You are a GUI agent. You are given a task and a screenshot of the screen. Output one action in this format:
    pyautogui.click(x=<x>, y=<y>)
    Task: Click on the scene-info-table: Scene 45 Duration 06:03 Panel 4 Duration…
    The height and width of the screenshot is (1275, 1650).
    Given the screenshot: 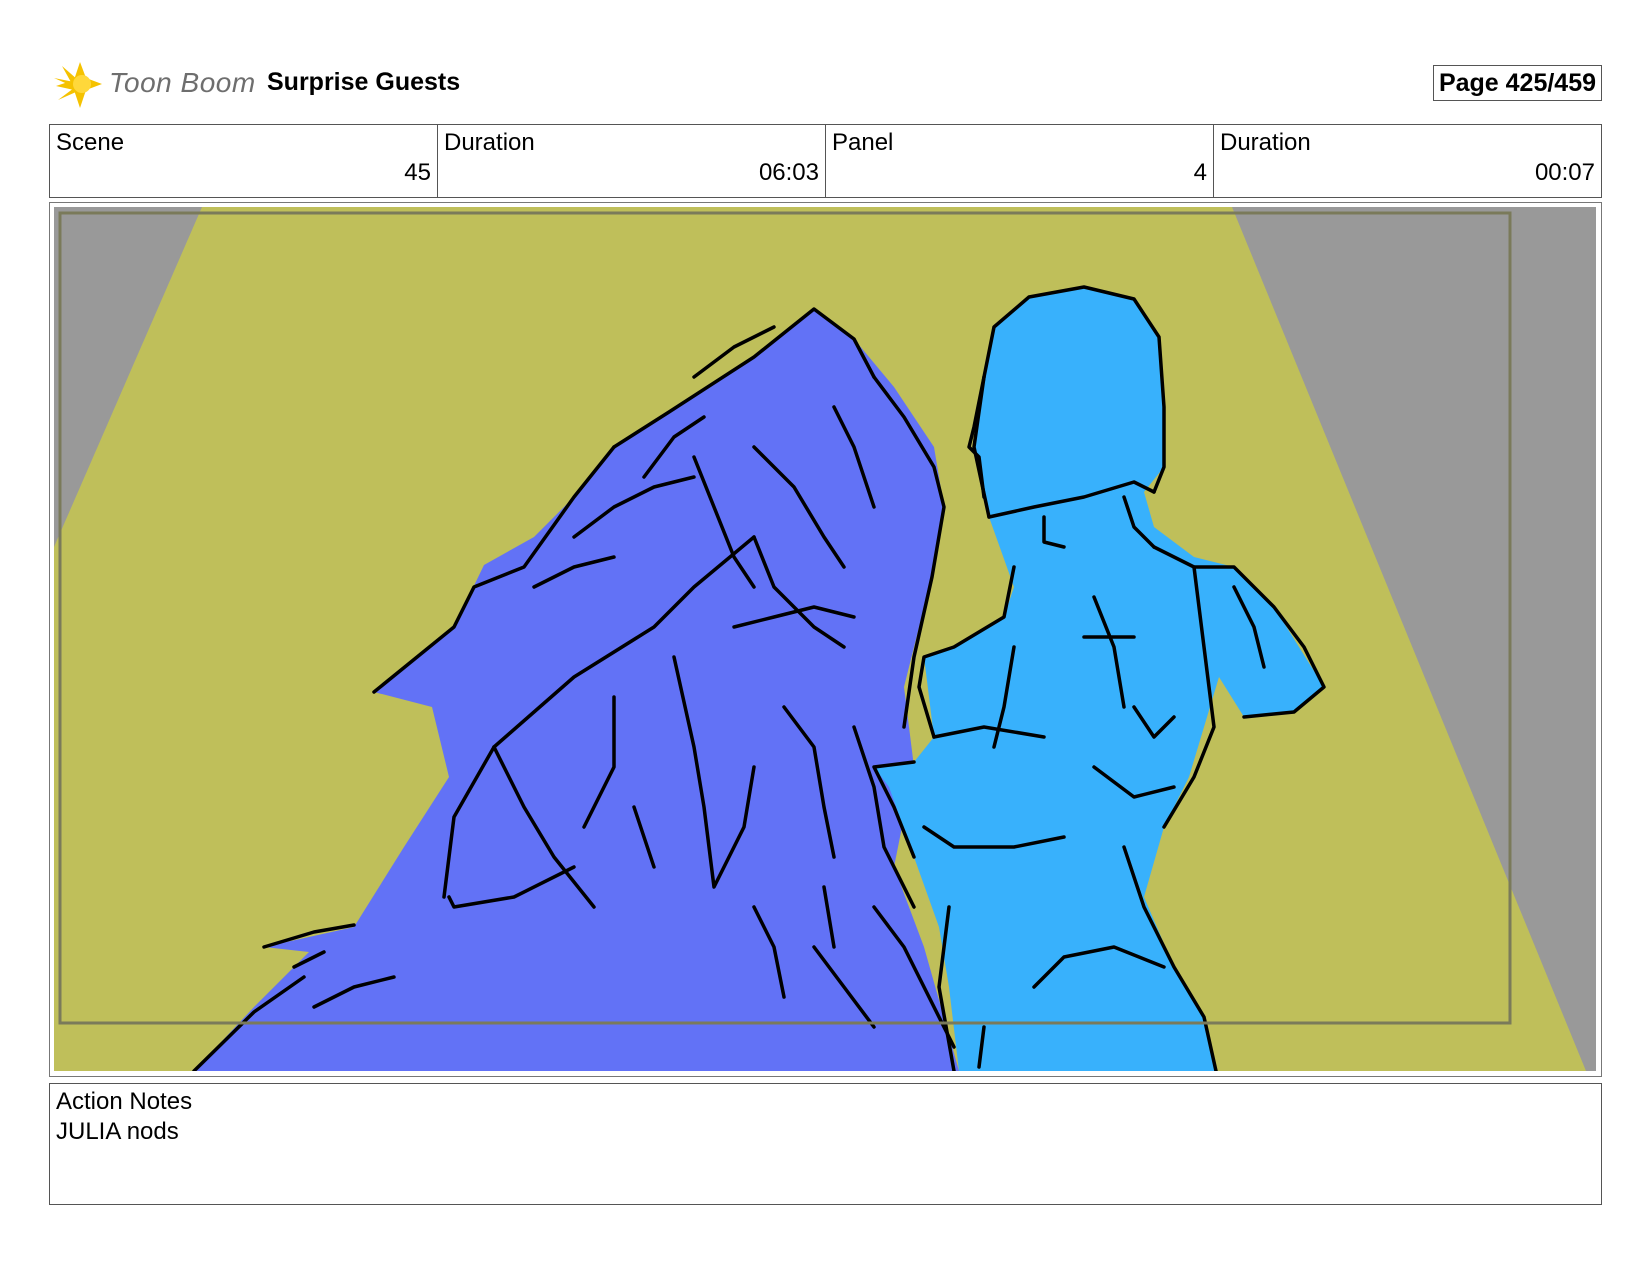 What is the action you would take?
    pyautogui.click(x=825, y=161)
    